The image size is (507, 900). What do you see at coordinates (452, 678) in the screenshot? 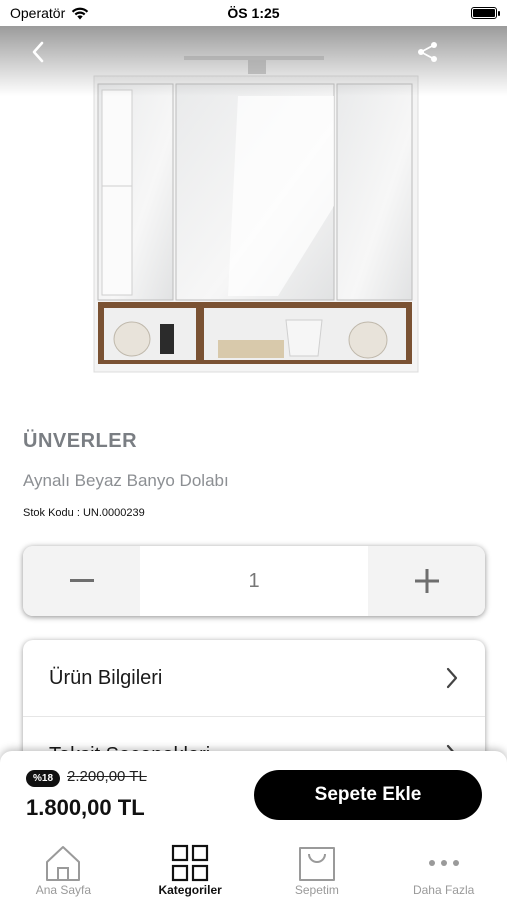
I see `chevron-right-icon` at bounding box center [452, 678].